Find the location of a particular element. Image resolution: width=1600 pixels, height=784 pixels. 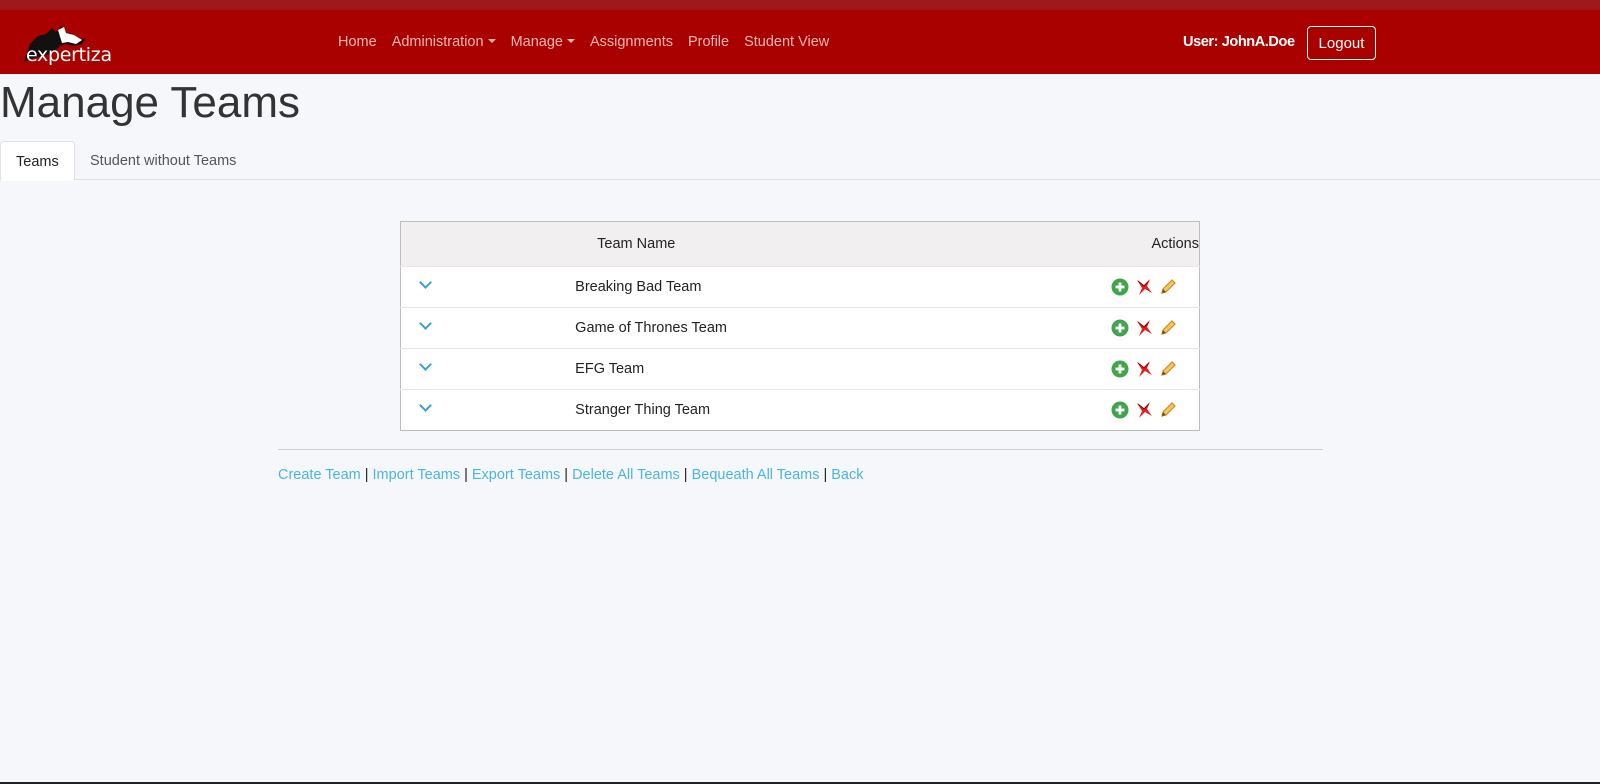

footer-link-import-teams: Import Teams is located at coordinates (417, 475).